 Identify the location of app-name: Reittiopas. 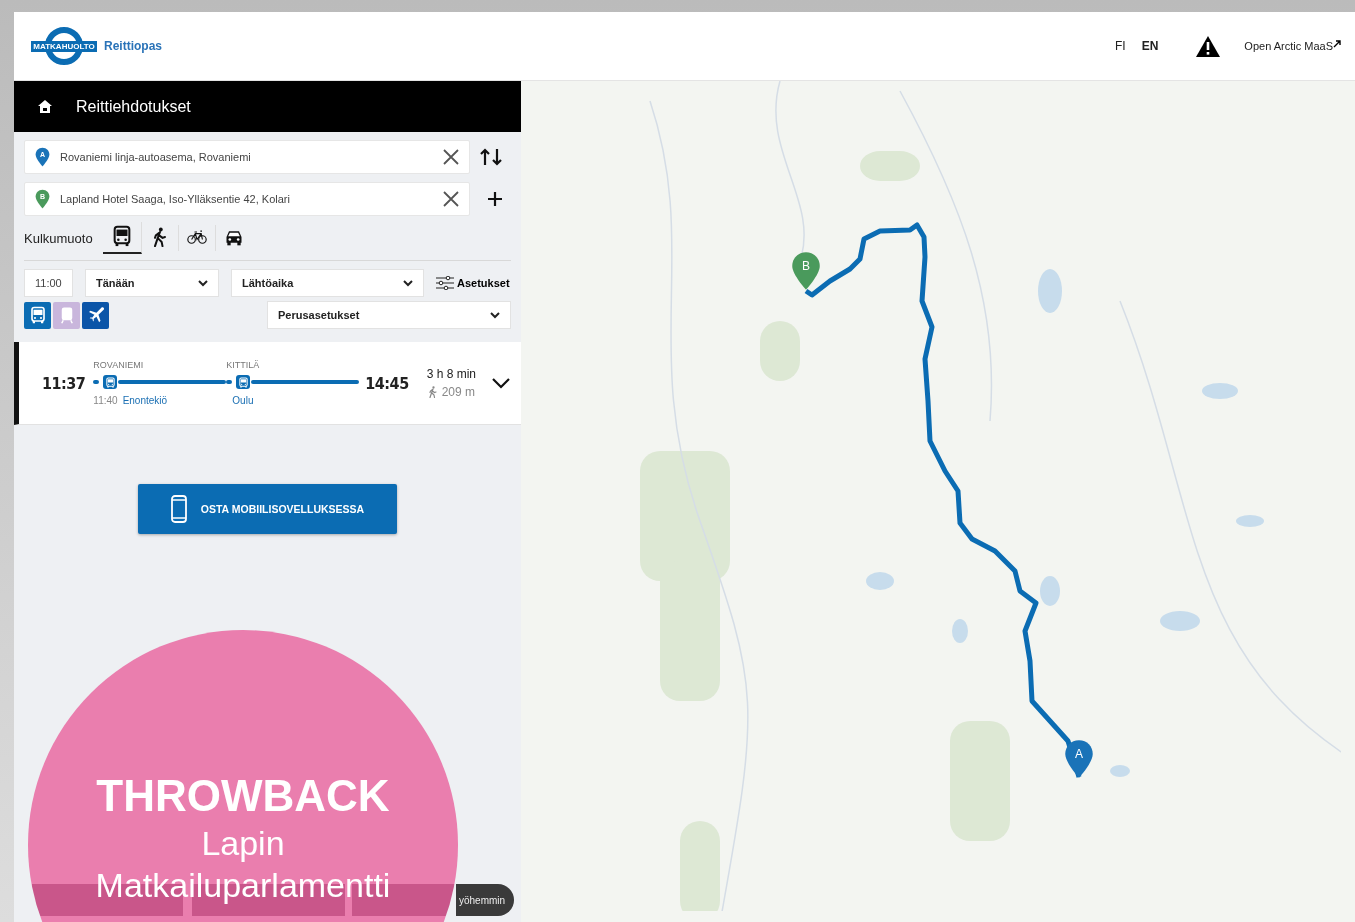
(133, 46).